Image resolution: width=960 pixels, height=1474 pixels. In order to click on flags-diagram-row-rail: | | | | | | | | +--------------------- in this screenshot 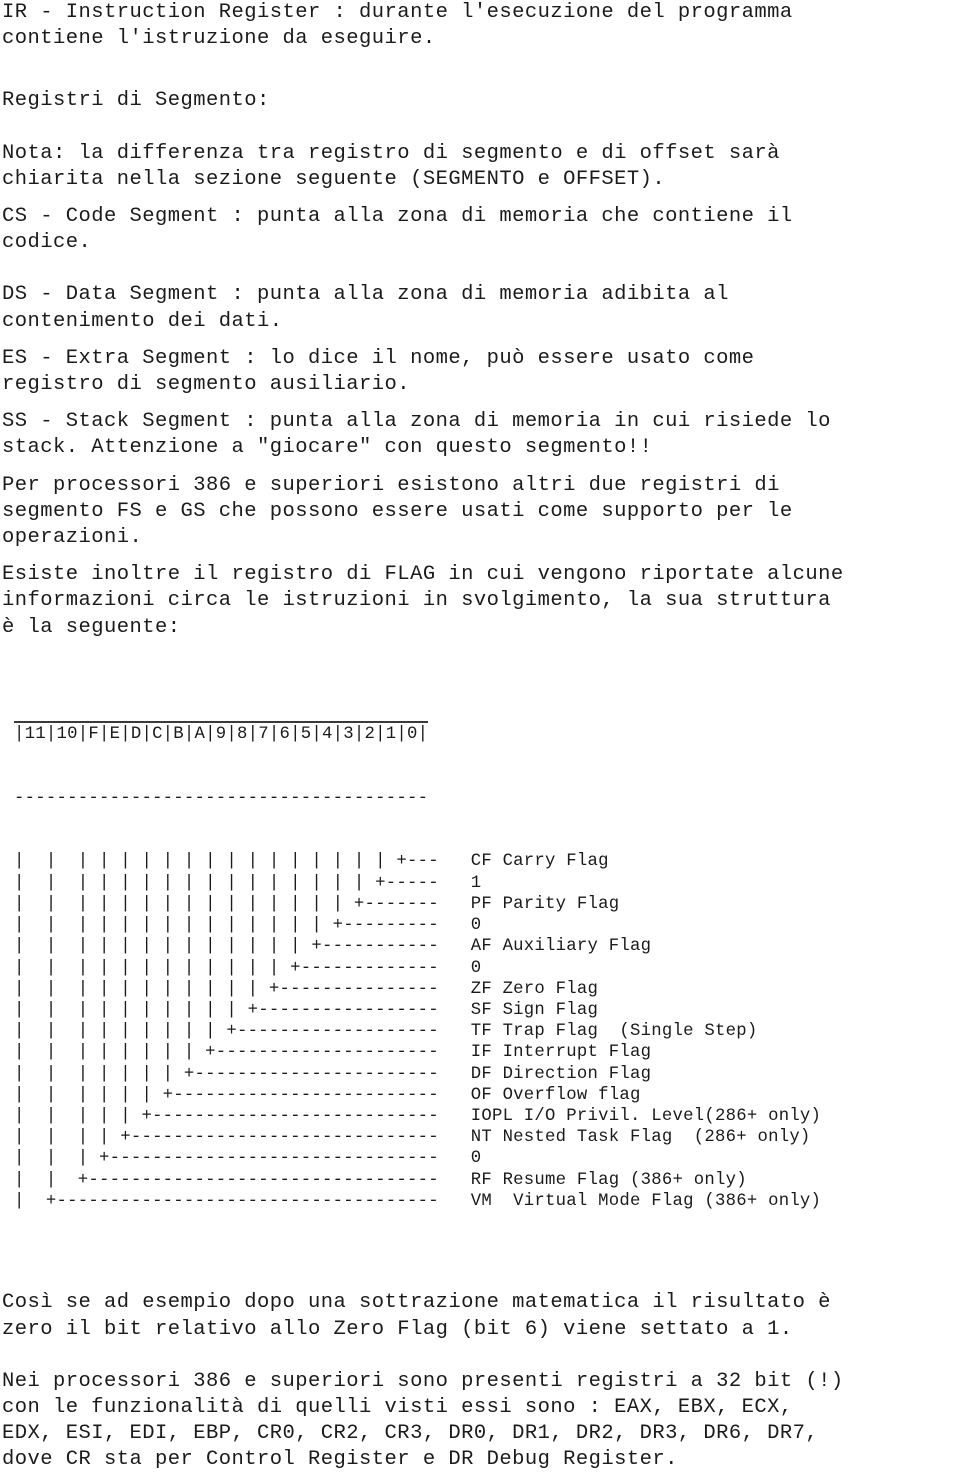, I will do `click(226, 1053)`.